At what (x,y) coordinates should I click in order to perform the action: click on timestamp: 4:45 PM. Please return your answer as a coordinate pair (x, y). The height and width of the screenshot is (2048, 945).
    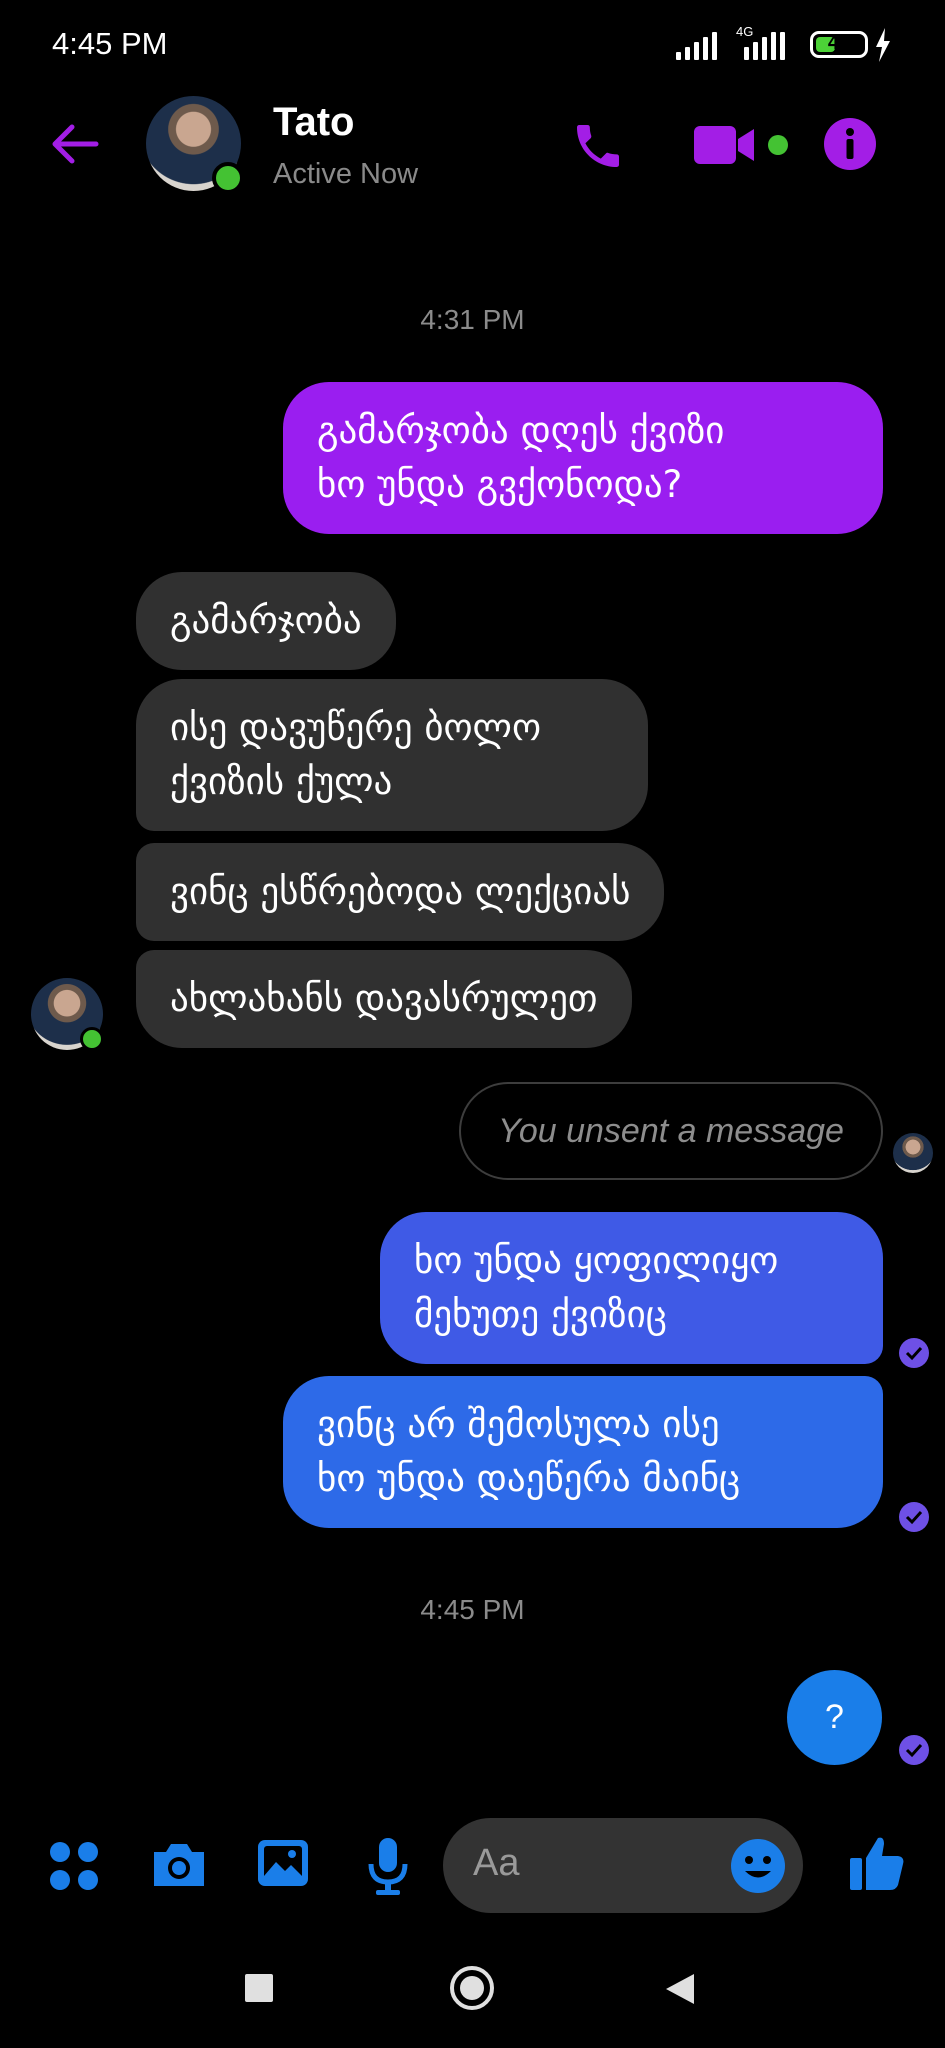
    Looking at the image, I should click on (472, 1609).